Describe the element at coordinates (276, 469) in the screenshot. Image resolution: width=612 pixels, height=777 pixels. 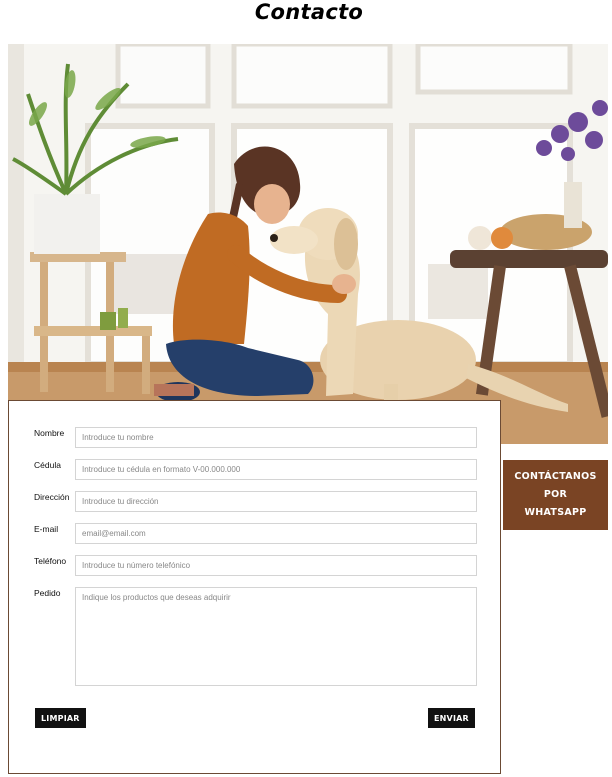
I see `id-number-input` at that location.